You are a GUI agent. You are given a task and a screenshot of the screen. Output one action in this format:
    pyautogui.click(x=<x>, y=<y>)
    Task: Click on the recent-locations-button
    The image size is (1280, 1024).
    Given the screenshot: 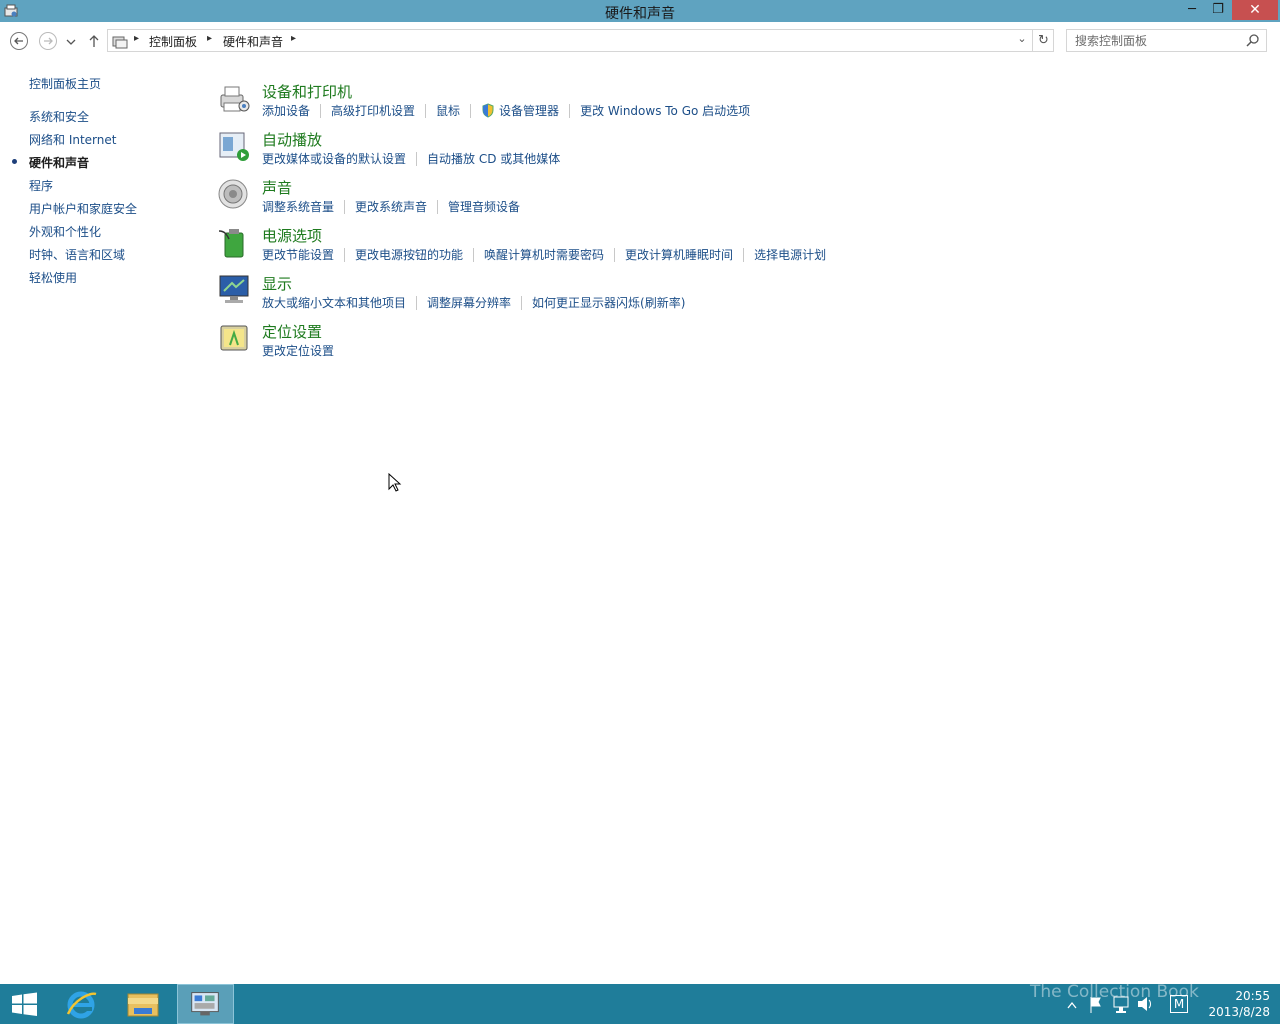 What is the action you would take?
    pyautogui.click(x=71, y=41)
    